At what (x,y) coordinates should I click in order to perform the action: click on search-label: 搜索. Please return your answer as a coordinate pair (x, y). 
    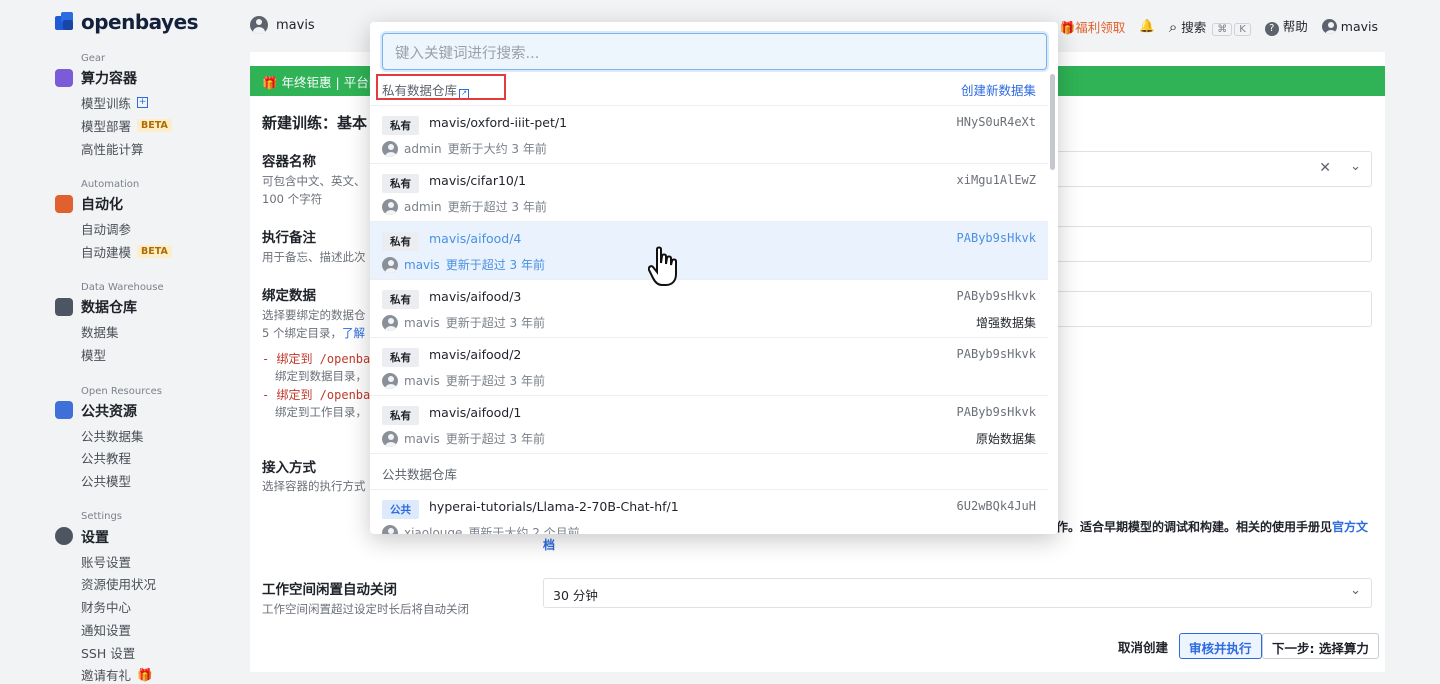
    Looking at the image, I should click on (1194, 27).